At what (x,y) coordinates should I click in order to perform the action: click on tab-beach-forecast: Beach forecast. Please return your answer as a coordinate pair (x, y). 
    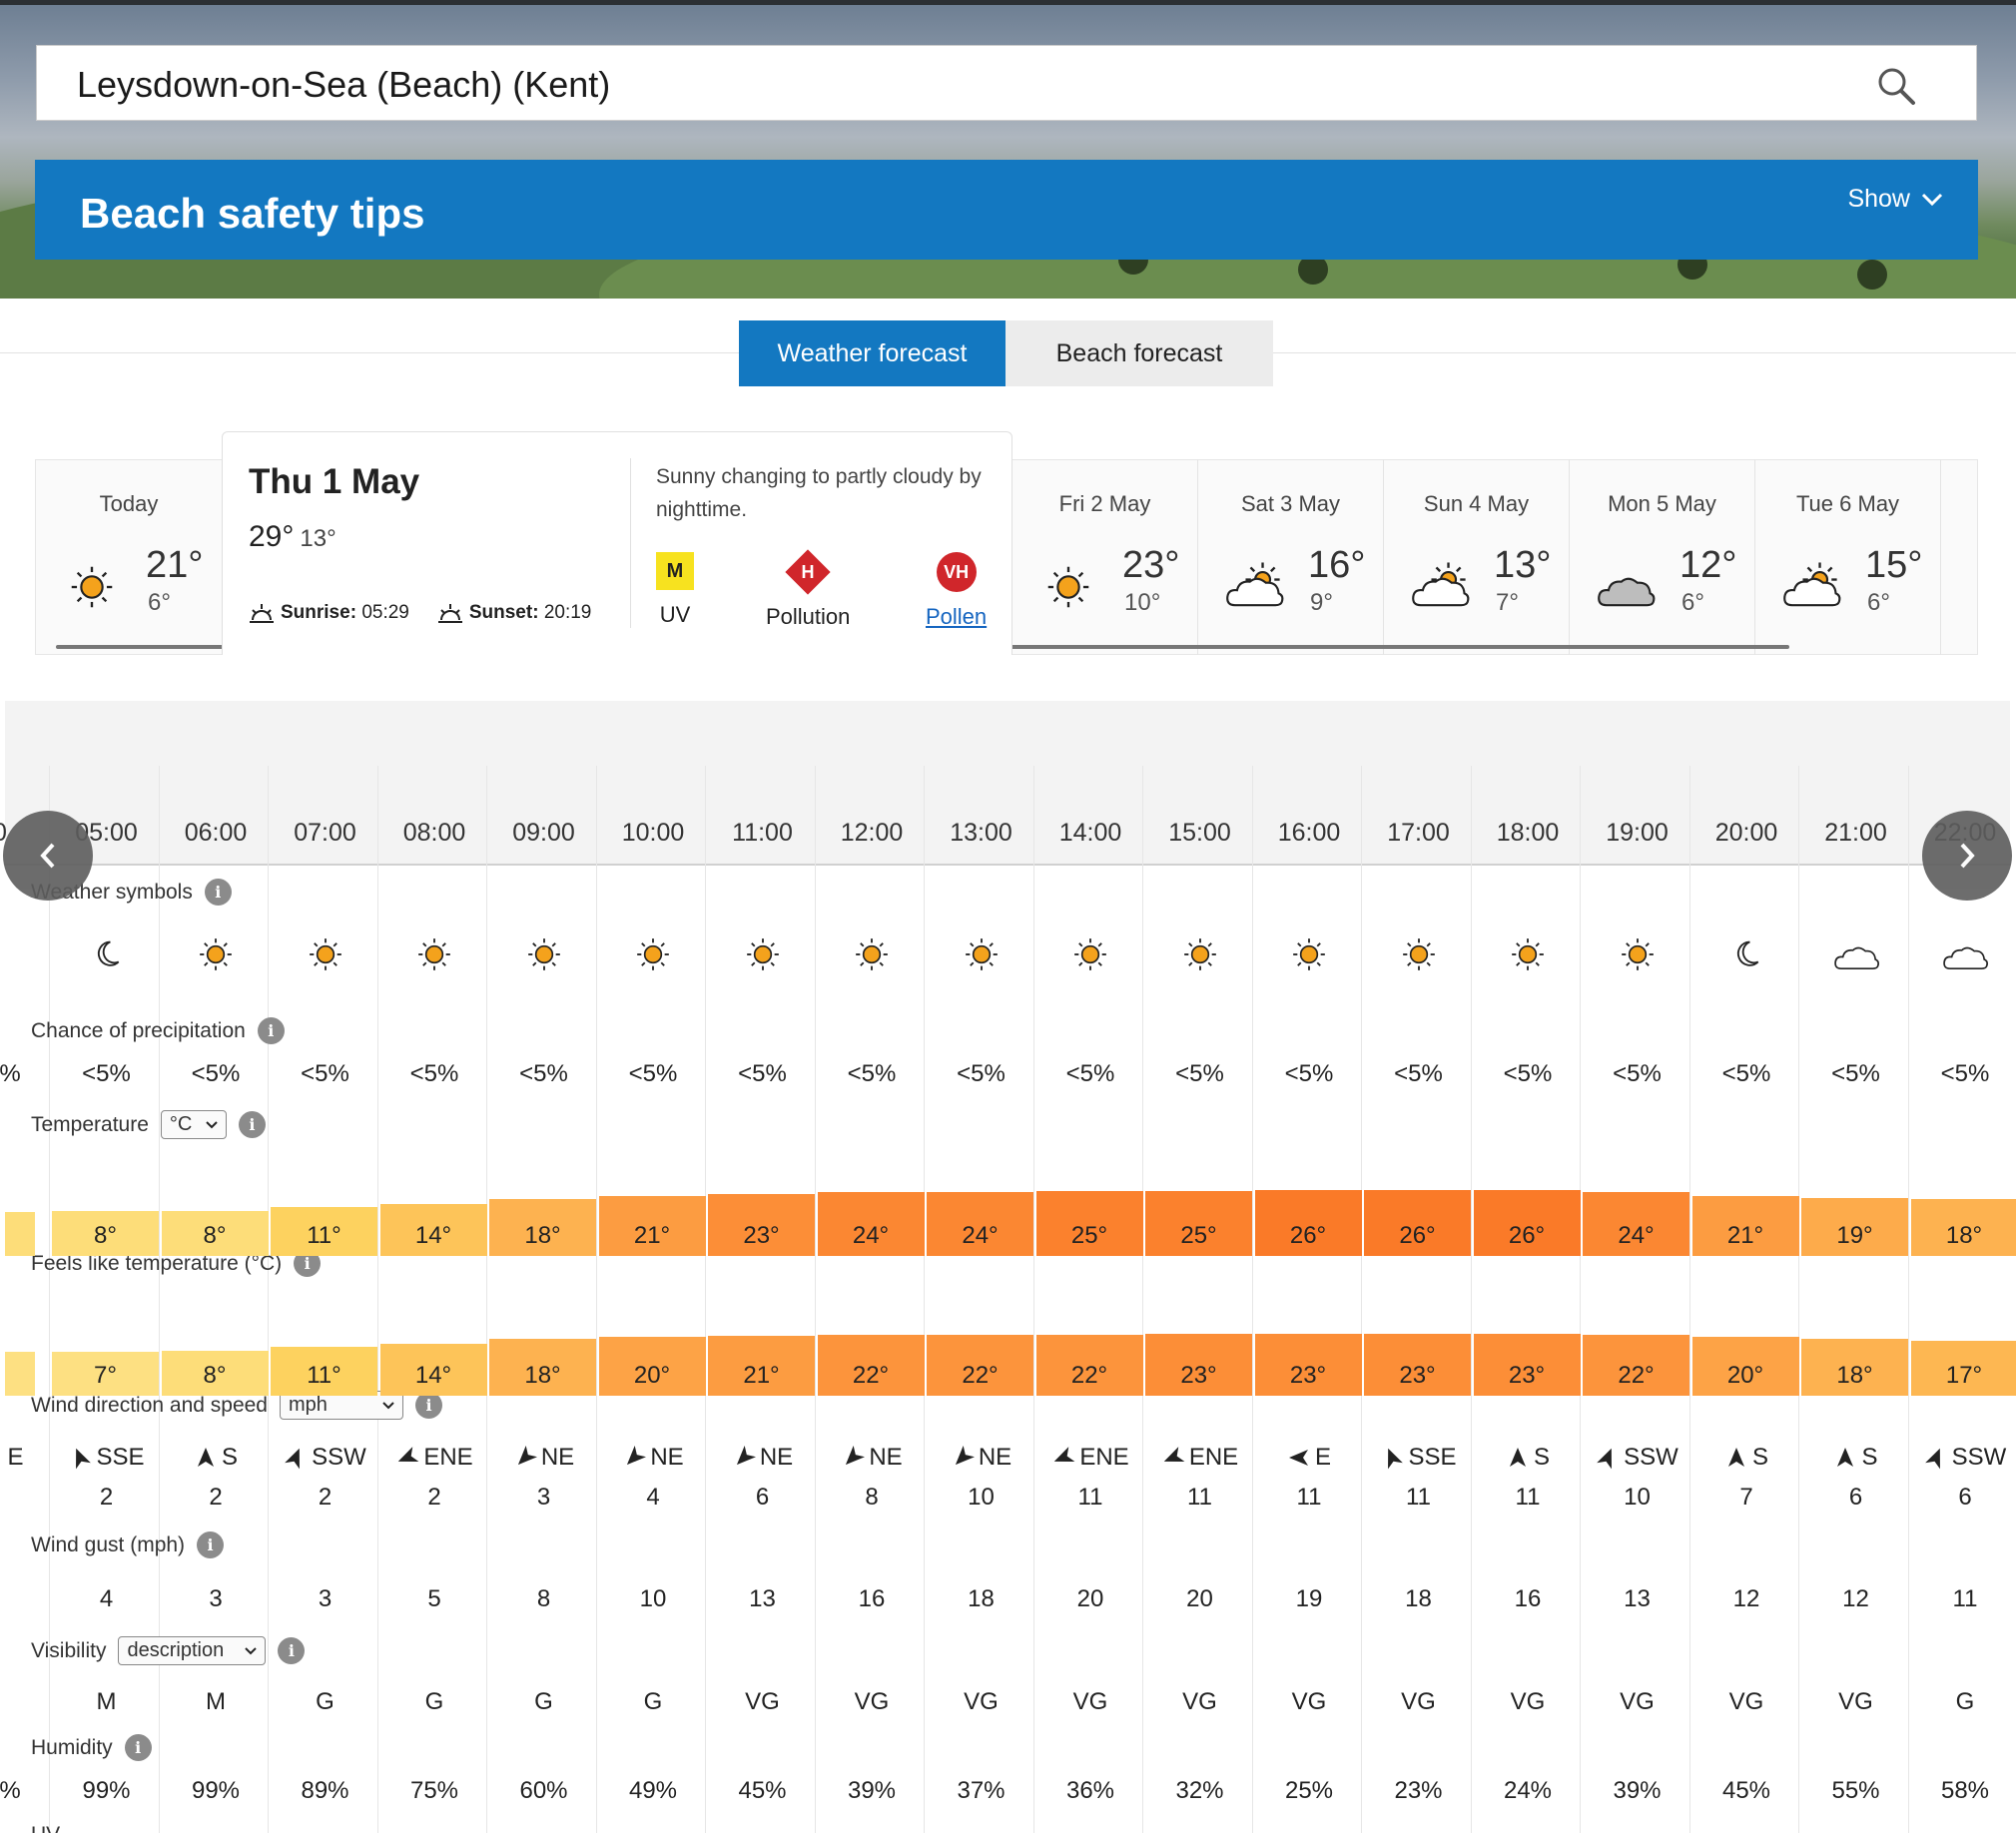
    Looking at the image, I should click on (1140, 353).